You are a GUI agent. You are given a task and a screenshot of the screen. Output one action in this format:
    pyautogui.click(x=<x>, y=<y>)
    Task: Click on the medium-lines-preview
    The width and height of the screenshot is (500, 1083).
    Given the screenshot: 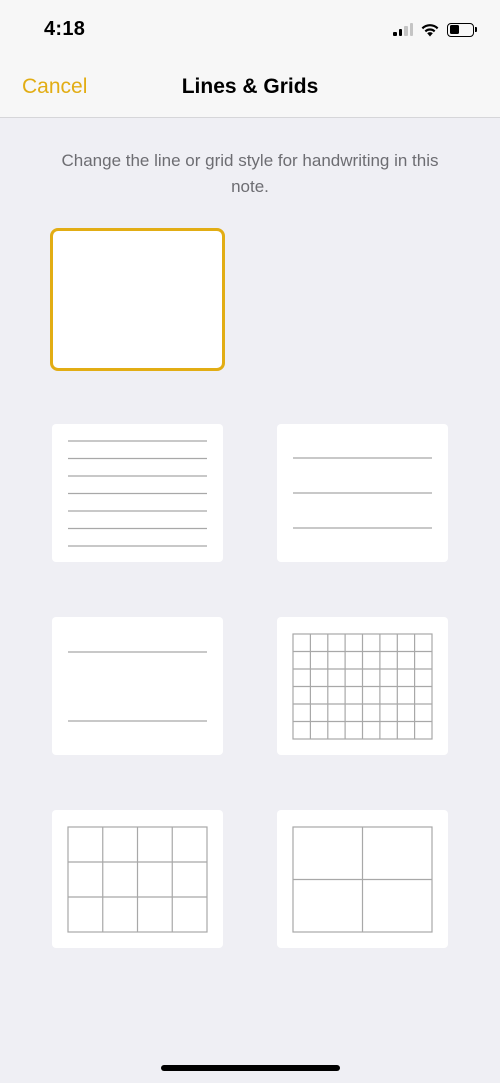 What is the action you would take?
    pyautogui.click(x=362, y=493)
    